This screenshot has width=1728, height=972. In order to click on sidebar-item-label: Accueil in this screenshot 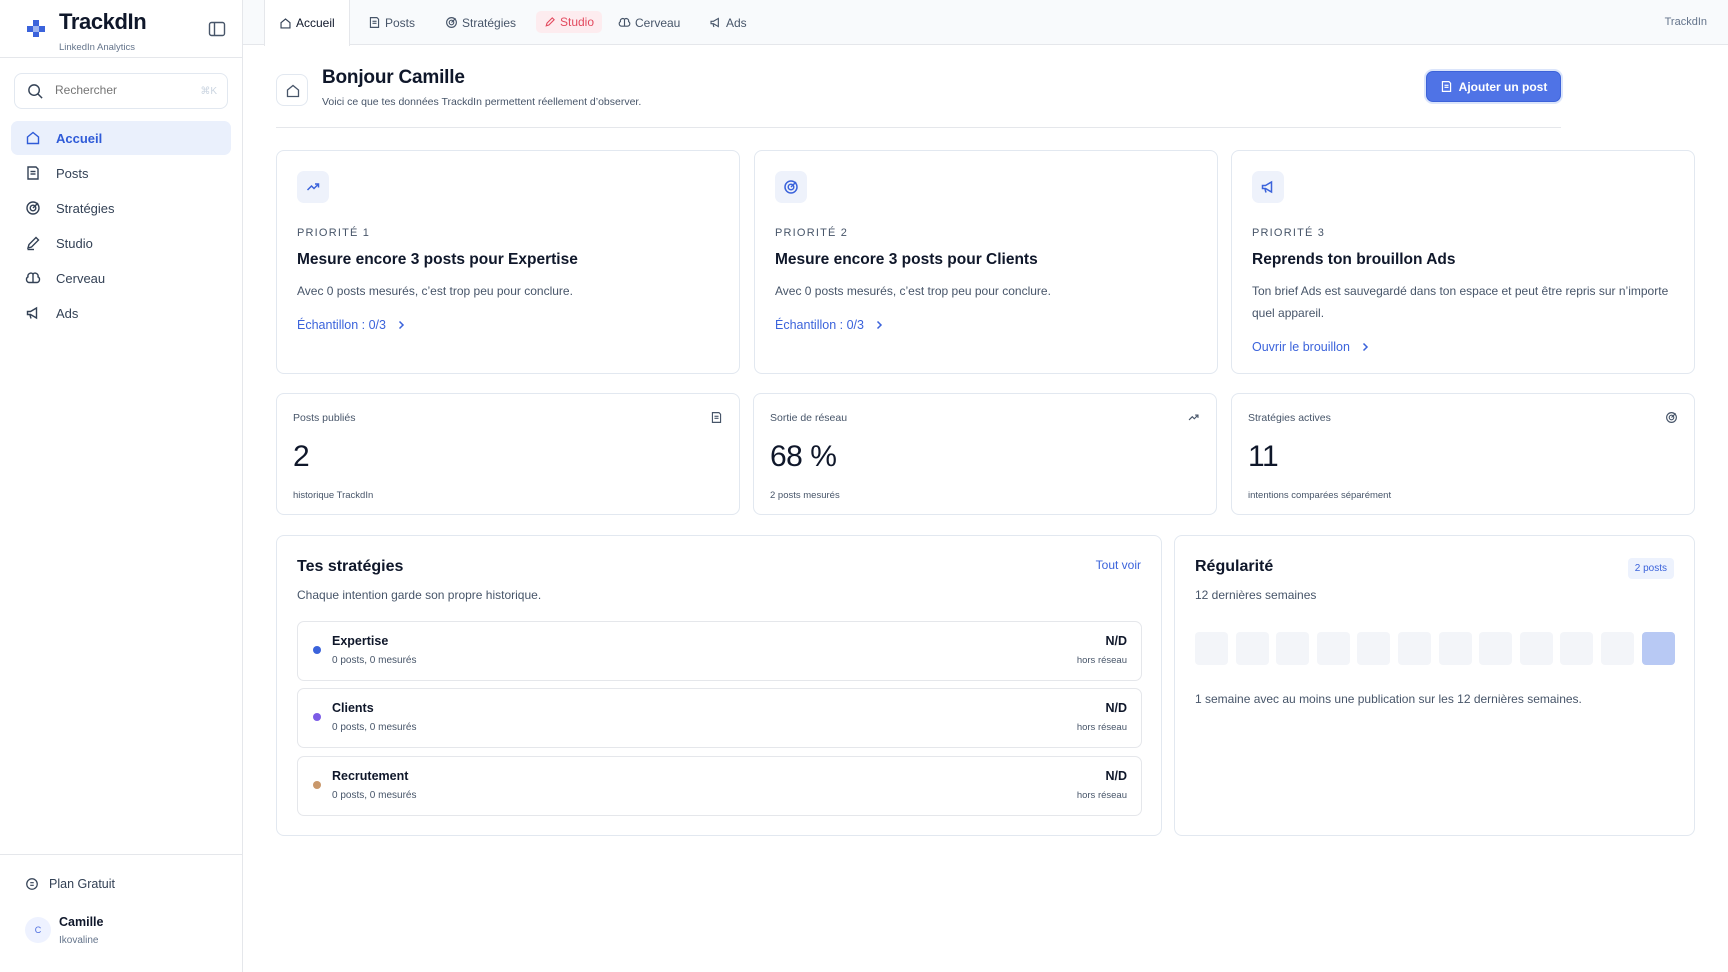, I will do `click(79, 138)`.